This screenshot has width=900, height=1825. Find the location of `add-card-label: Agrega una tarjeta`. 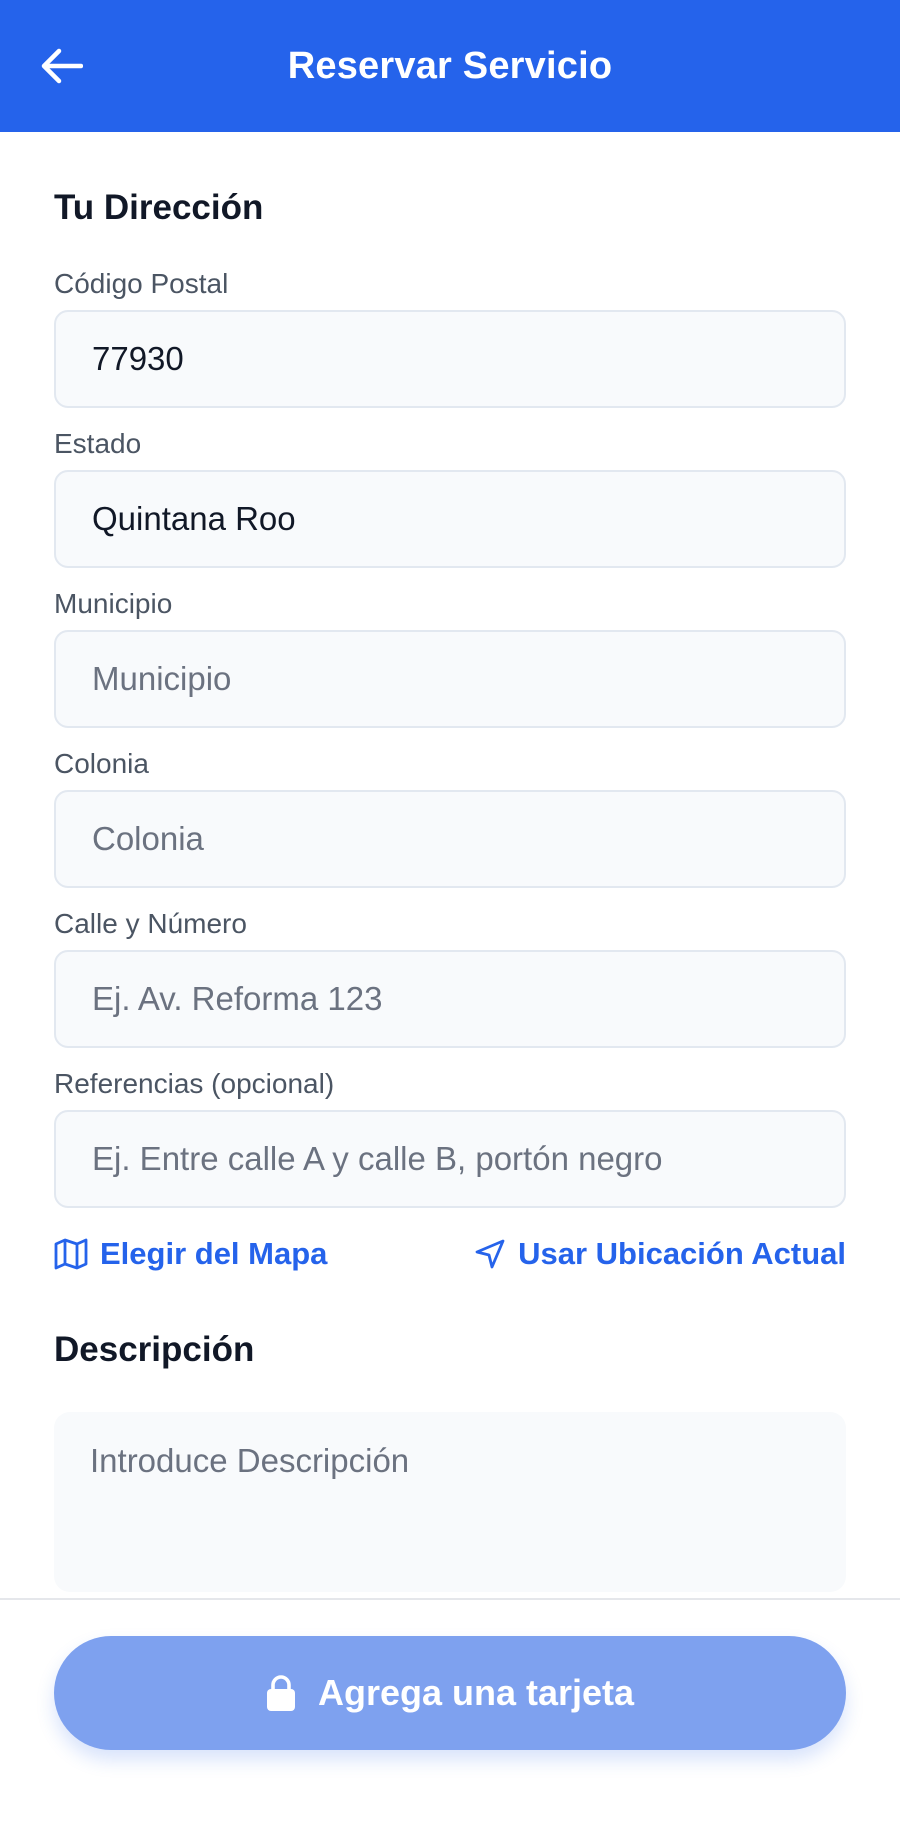

add-card-label: Agrega una tarjeta is located at coordinates (476, 1692).